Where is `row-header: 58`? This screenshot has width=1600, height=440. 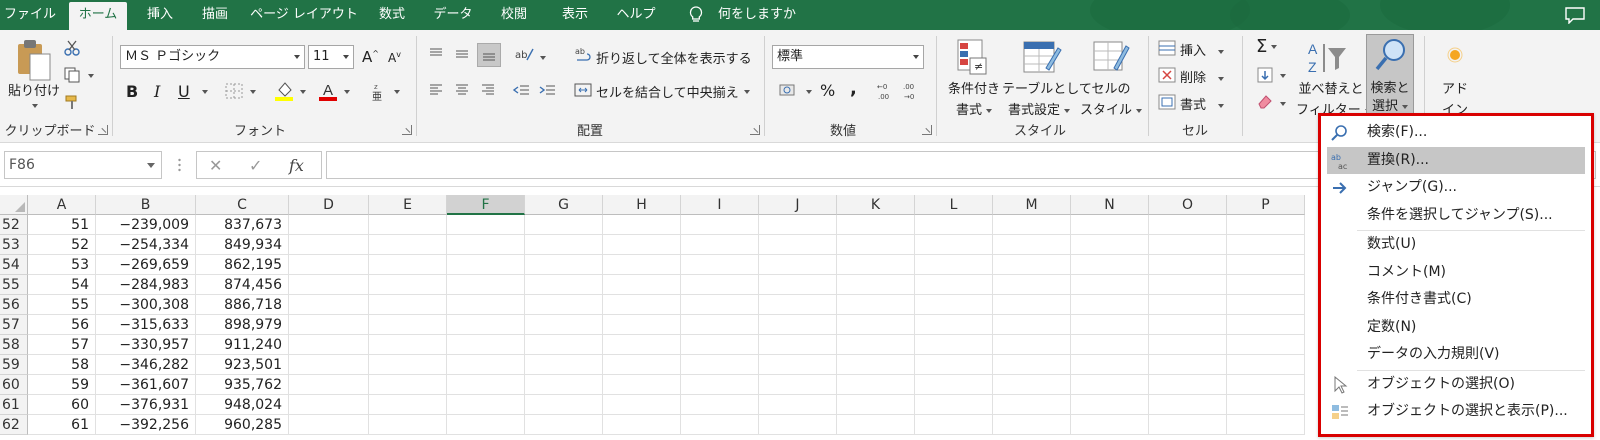
row-header: 58 is located at coordinates (14, 345).